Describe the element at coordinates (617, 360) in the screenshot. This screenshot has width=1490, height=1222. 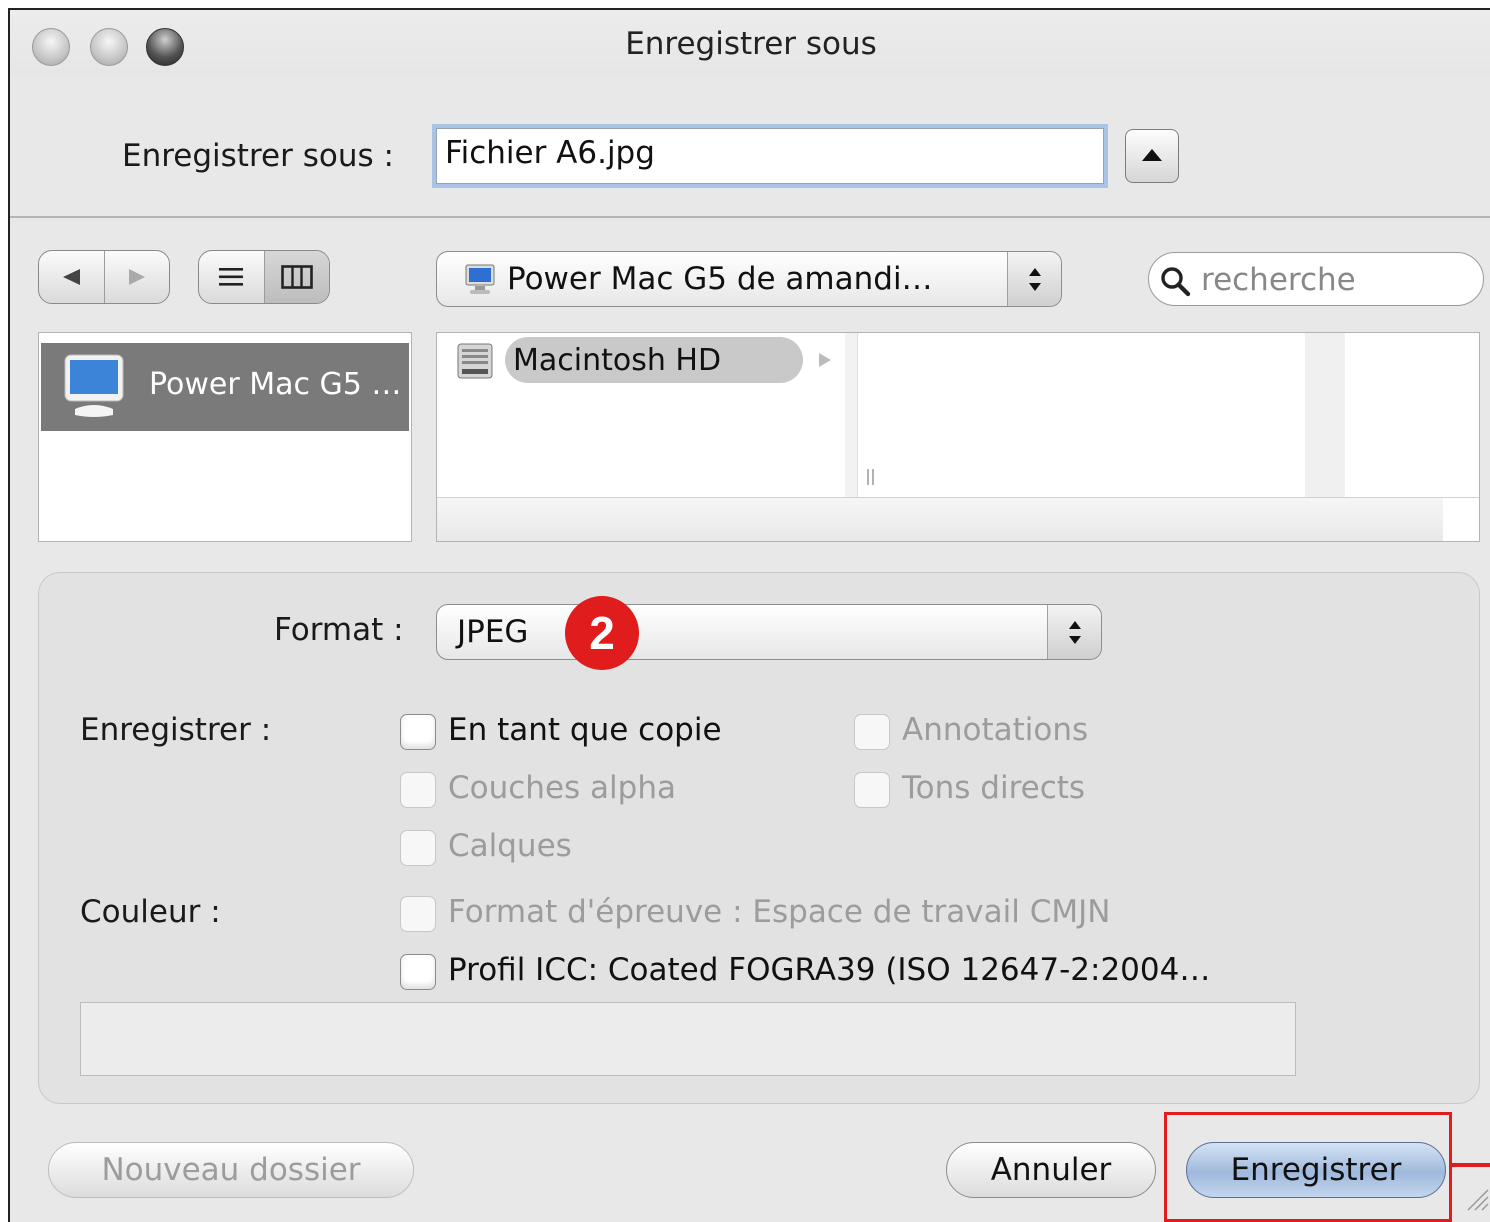
I see `macintosh-hd-label: Macintosh HD` at that location.